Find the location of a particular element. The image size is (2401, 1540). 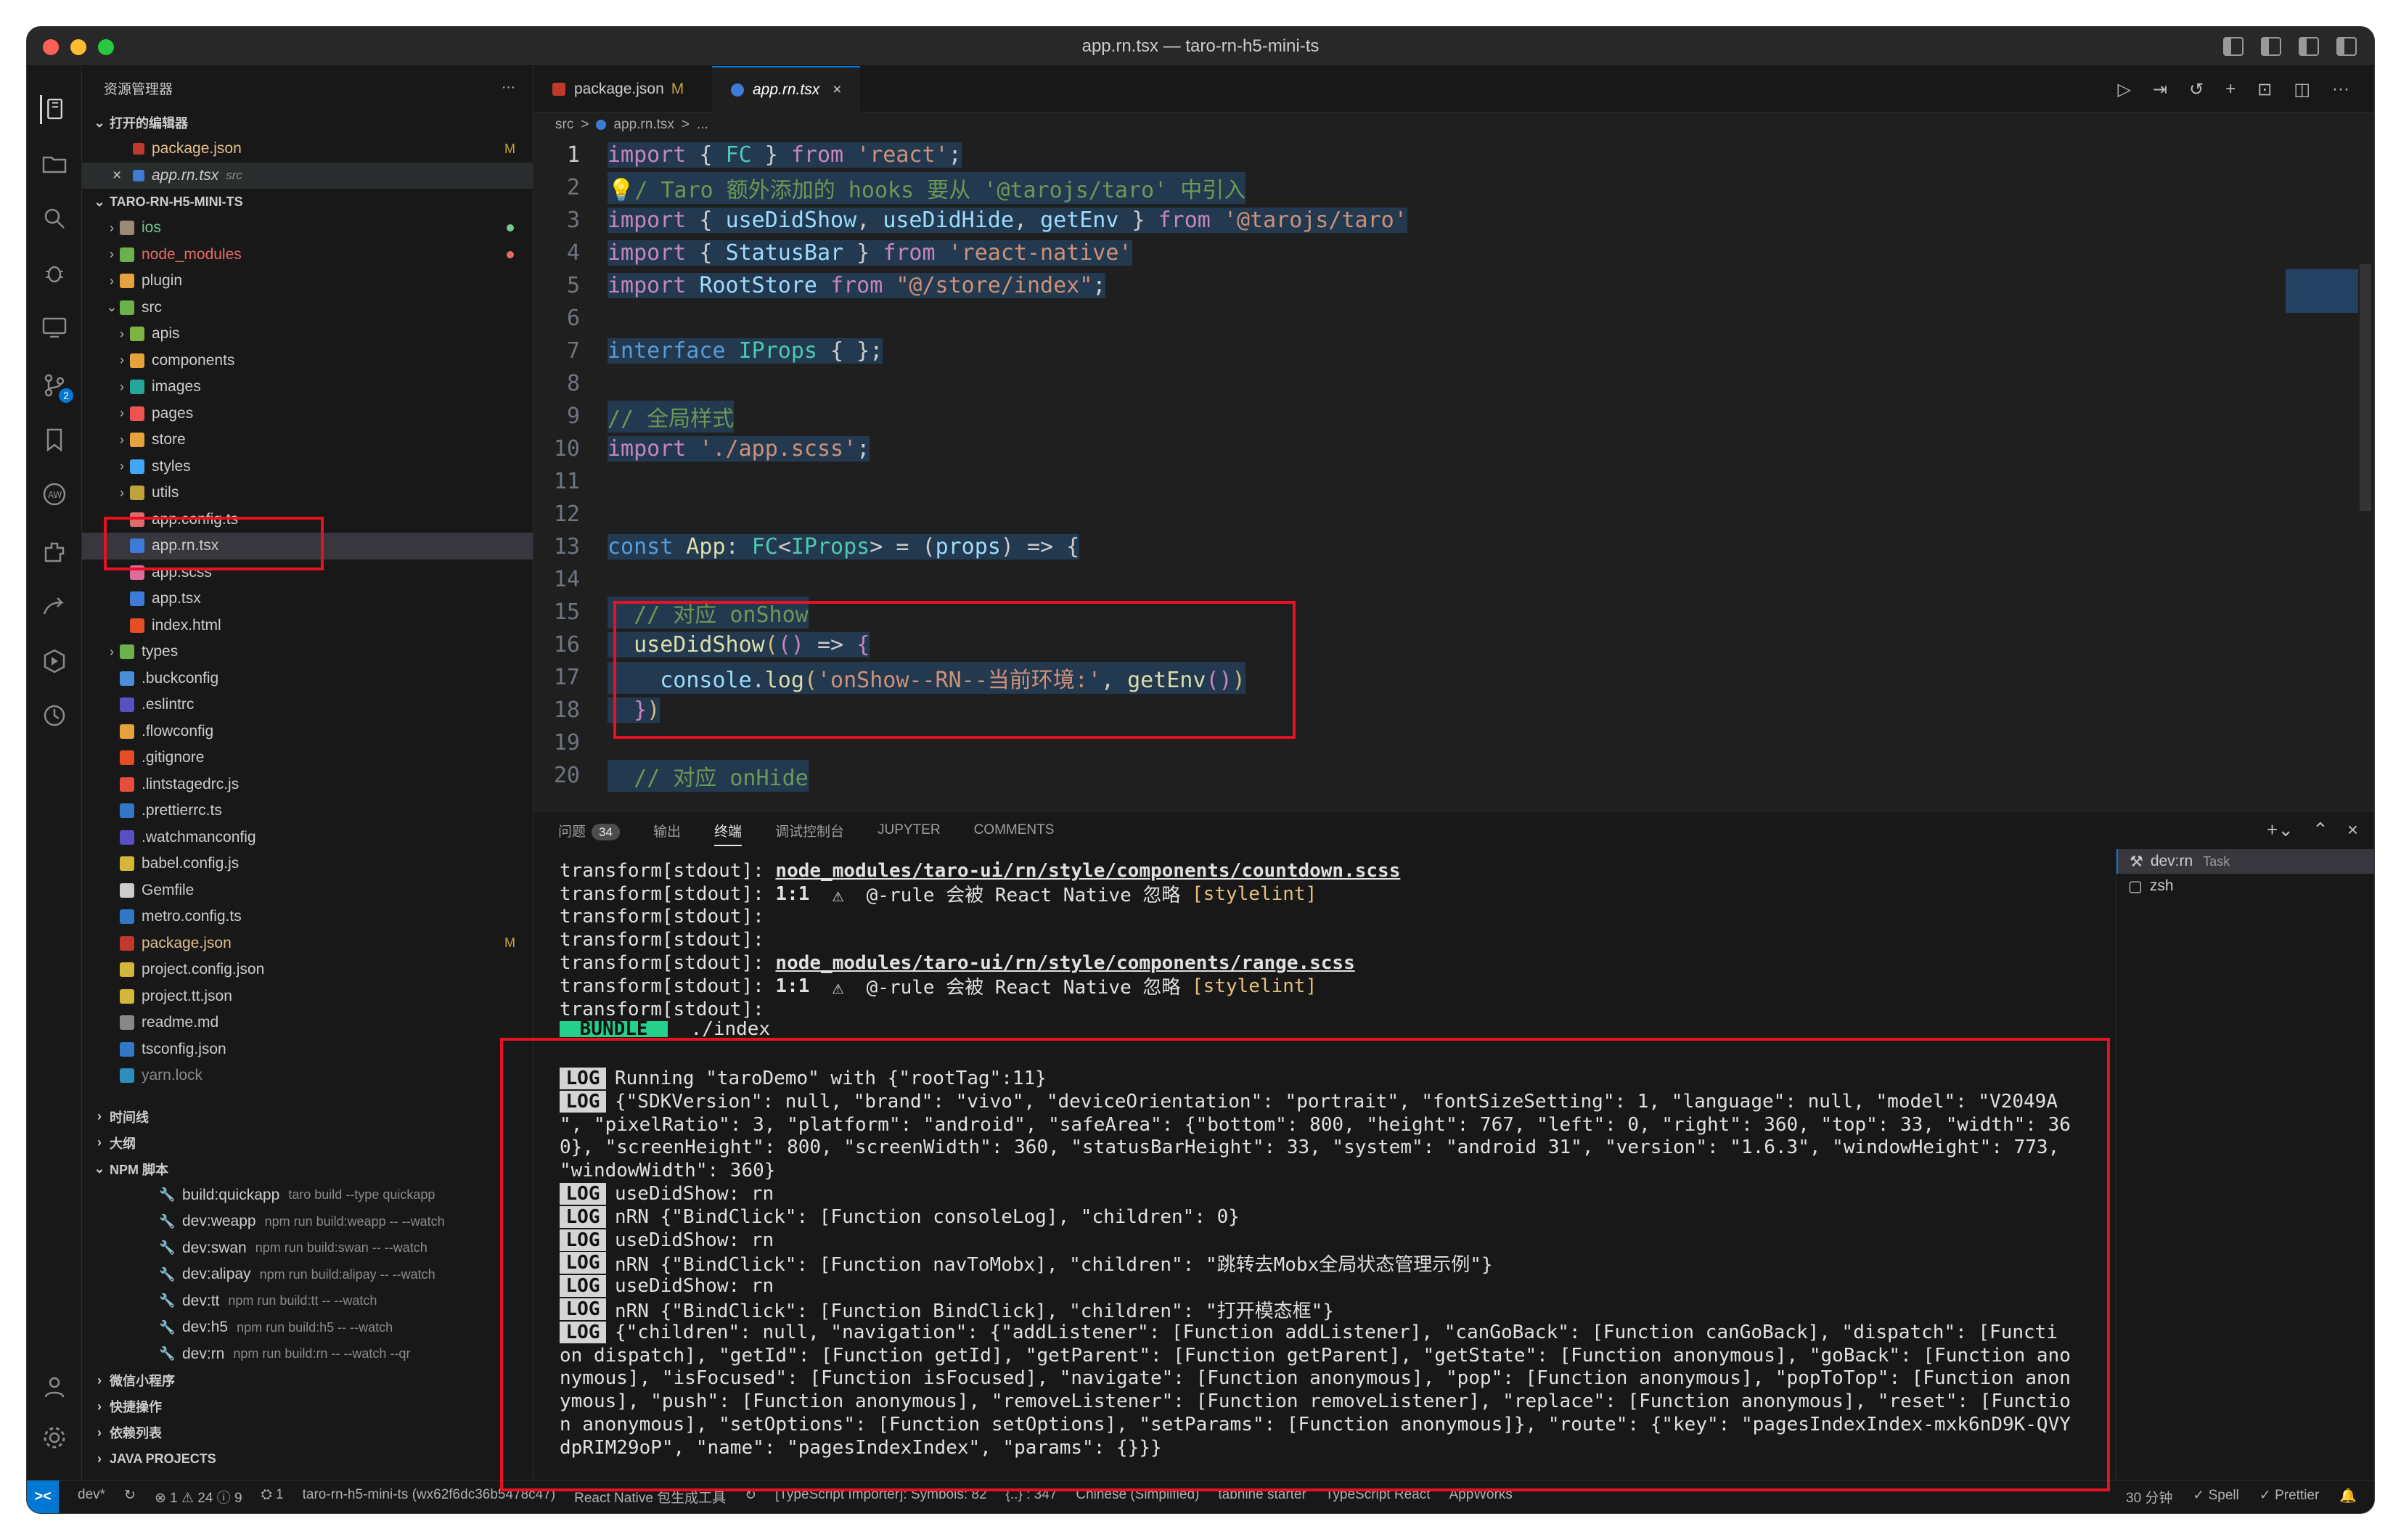

notifications-bell-icon: 🔔 is located at coordinates (2348, 1497).